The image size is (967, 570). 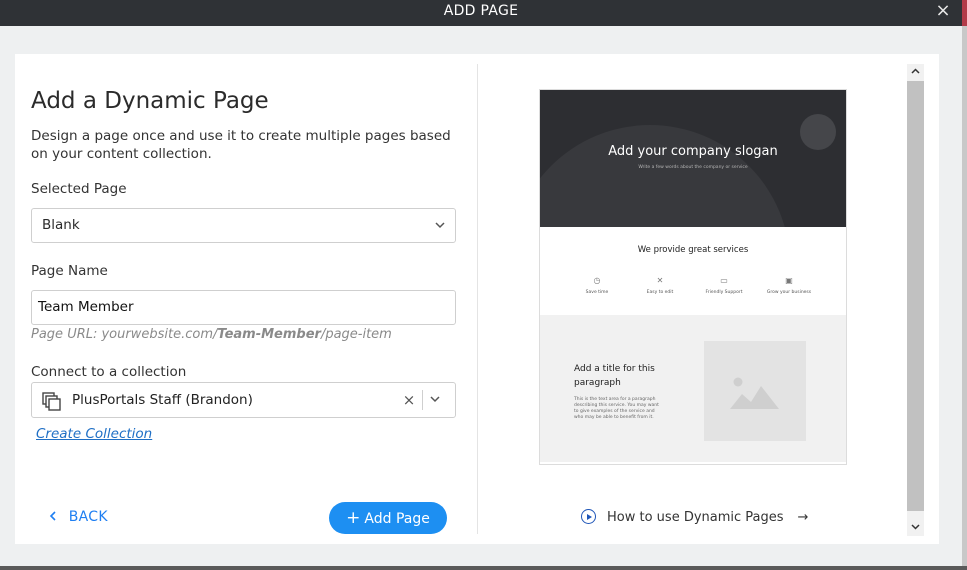 I want to click on arrow-right-icon: →, so click(x=803, y=517).